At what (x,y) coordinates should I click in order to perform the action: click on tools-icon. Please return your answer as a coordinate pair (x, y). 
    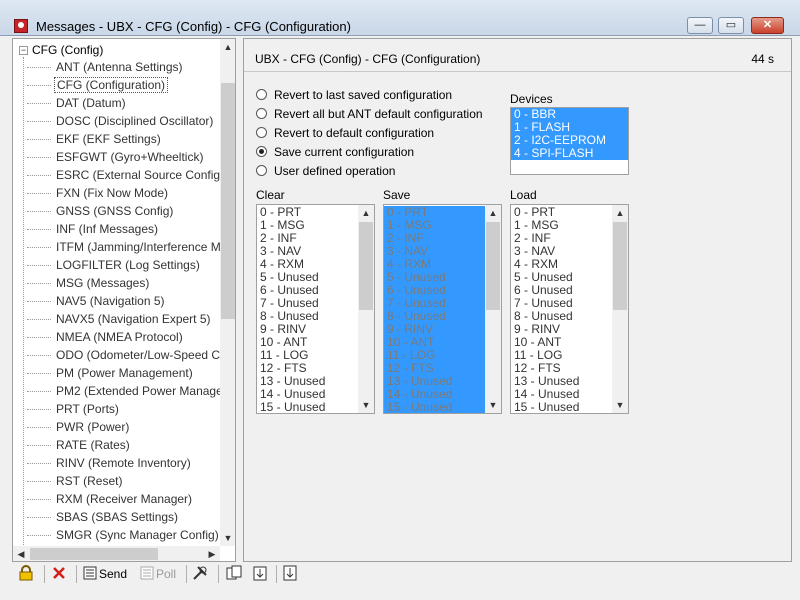
    Looking at the image, I should click on (200, 573).